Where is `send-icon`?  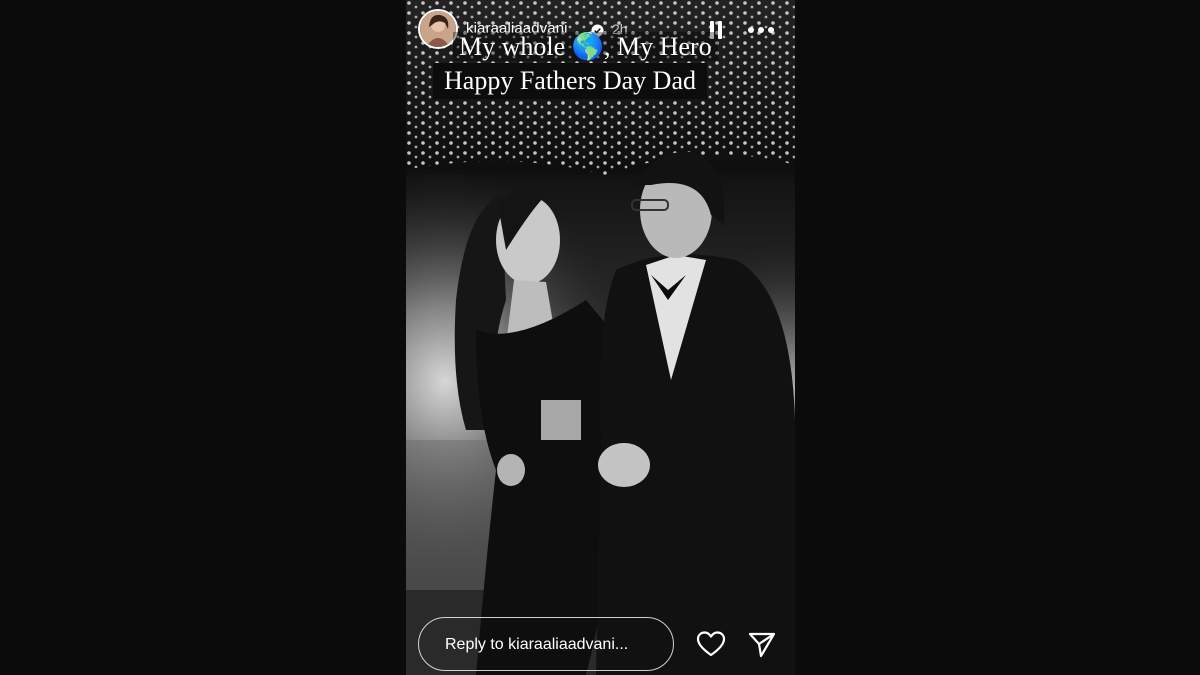 send-icon is located at coordinates (762, 644).